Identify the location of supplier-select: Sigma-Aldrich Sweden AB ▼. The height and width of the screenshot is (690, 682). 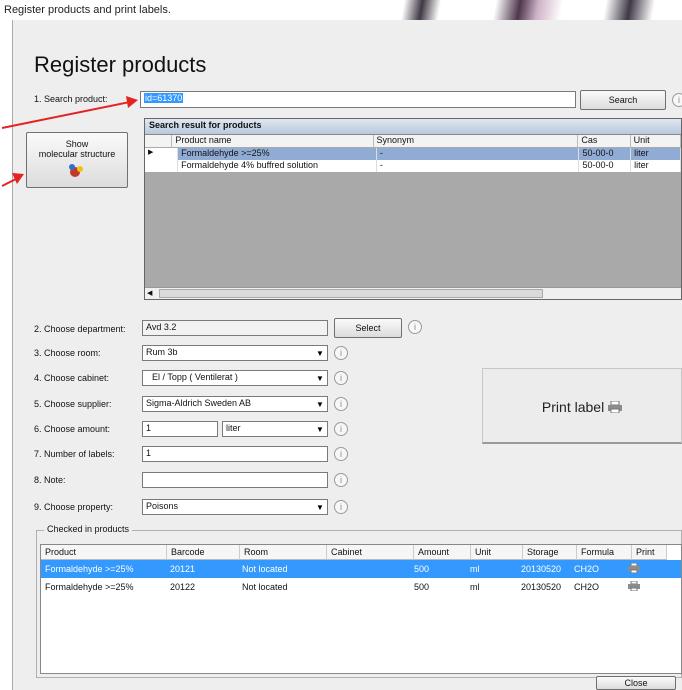
(235, 404).